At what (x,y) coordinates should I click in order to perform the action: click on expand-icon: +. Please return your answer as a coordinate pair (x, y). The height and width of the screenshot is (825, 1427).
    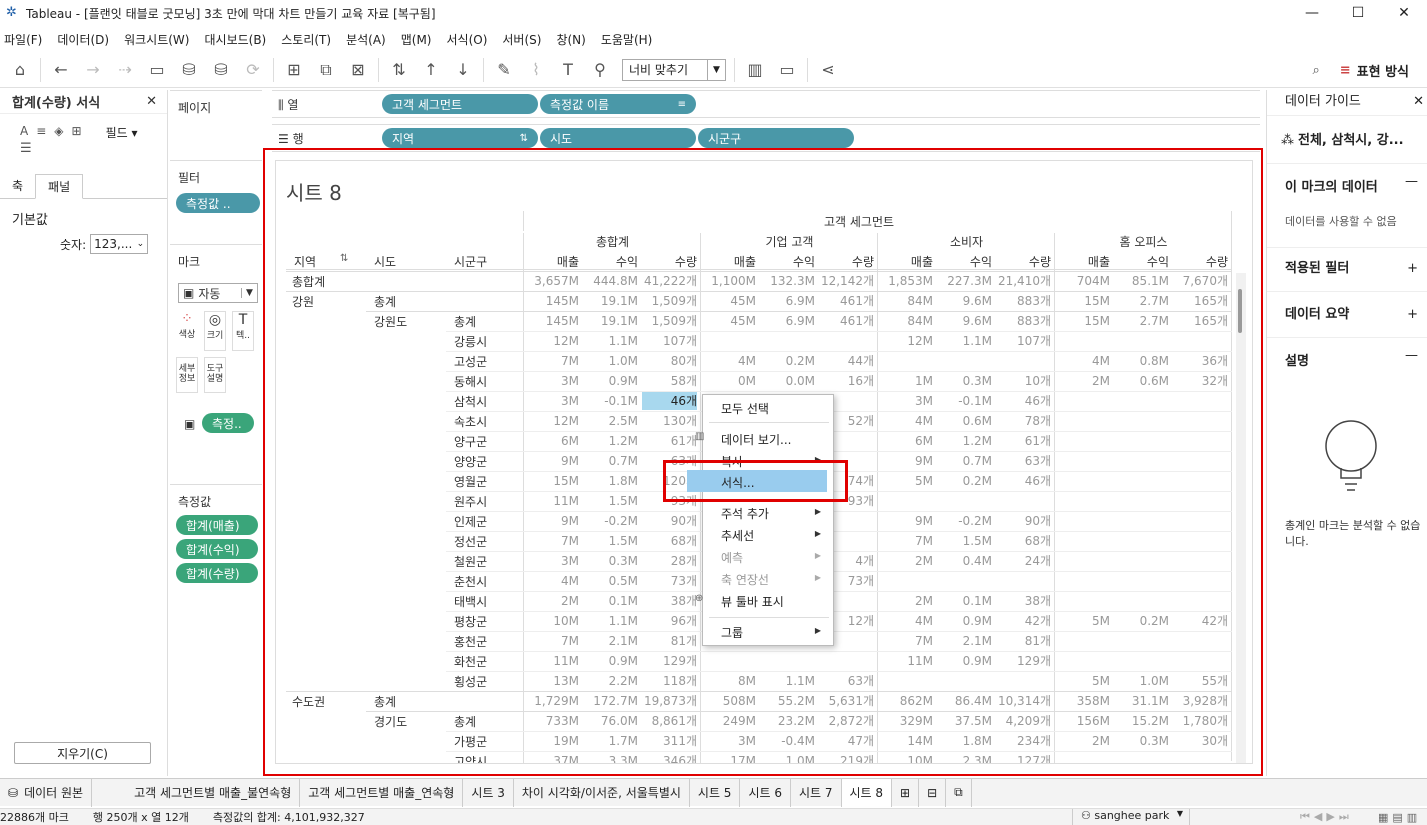
    Looking at the image, I should click on (1412, 315).